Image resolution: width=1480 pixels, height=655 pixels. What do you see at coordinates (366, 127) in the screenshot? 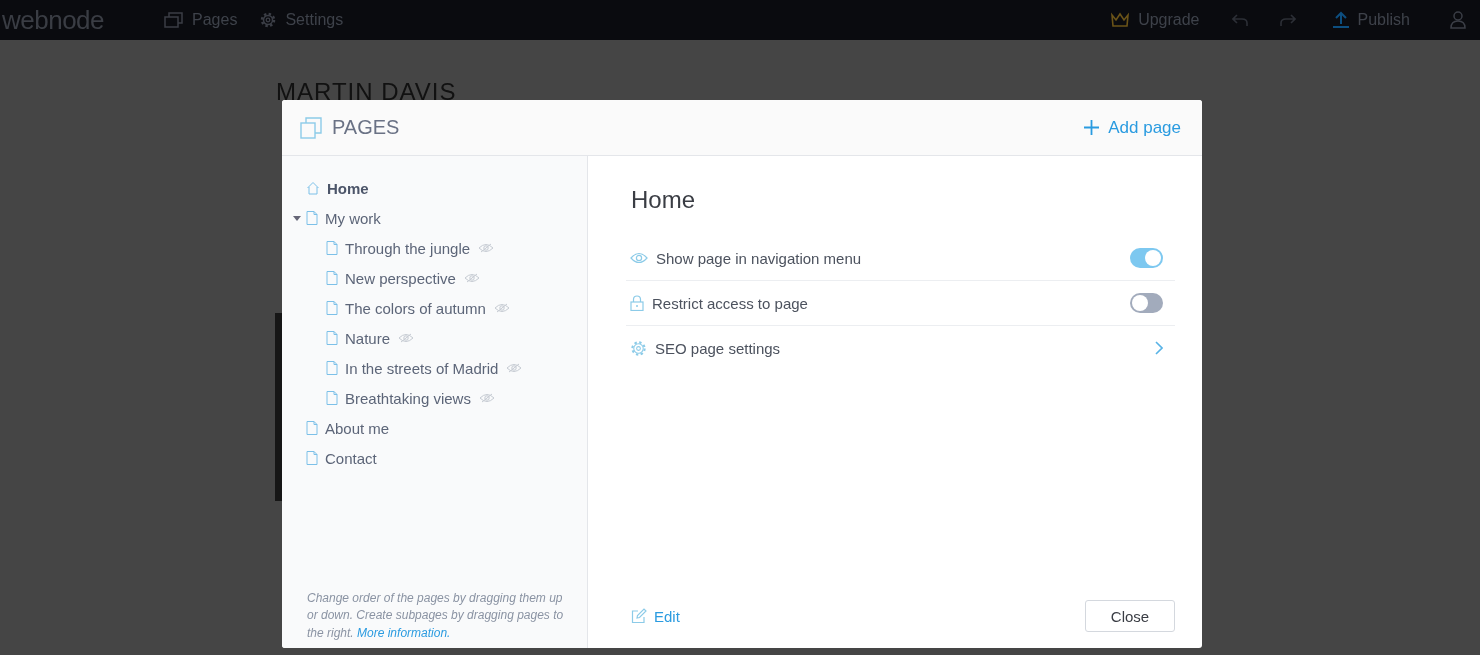
I see `dialog-title: PAGES` at bounding box center [366, 127].